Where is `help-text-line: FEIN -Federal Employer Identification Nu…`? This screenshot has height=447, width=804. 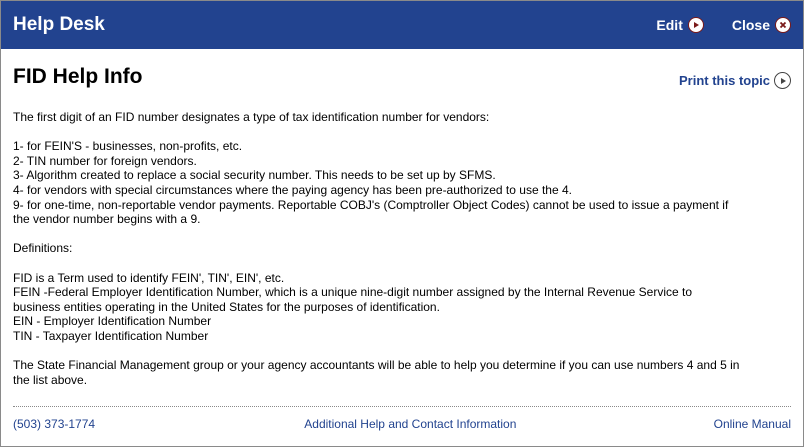 help-text-line: FEIN -Federal Employer Identification Nu… is located at coordinates (353, 292).